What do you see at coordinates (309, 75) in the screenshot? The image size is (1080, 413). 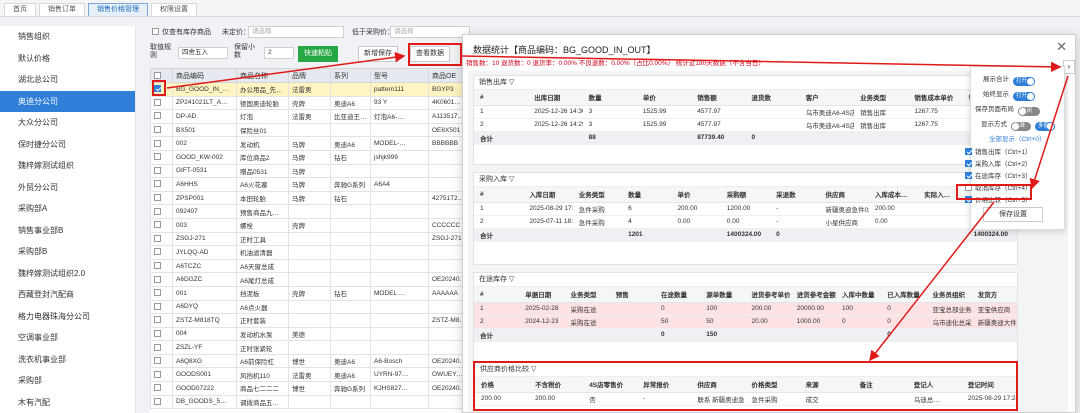 I see `column-header: 品牌` at bounding box center [309, 75].